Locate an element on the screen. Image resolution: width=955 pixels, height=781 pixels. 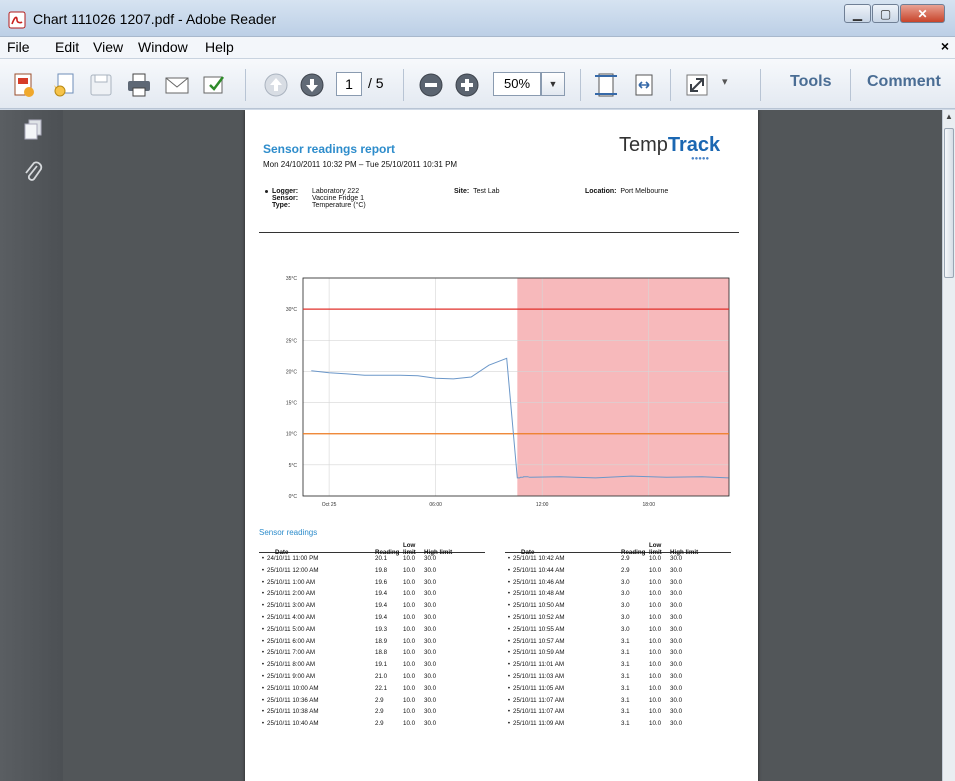
edit-document-icon is located at coordinates (64, 85).